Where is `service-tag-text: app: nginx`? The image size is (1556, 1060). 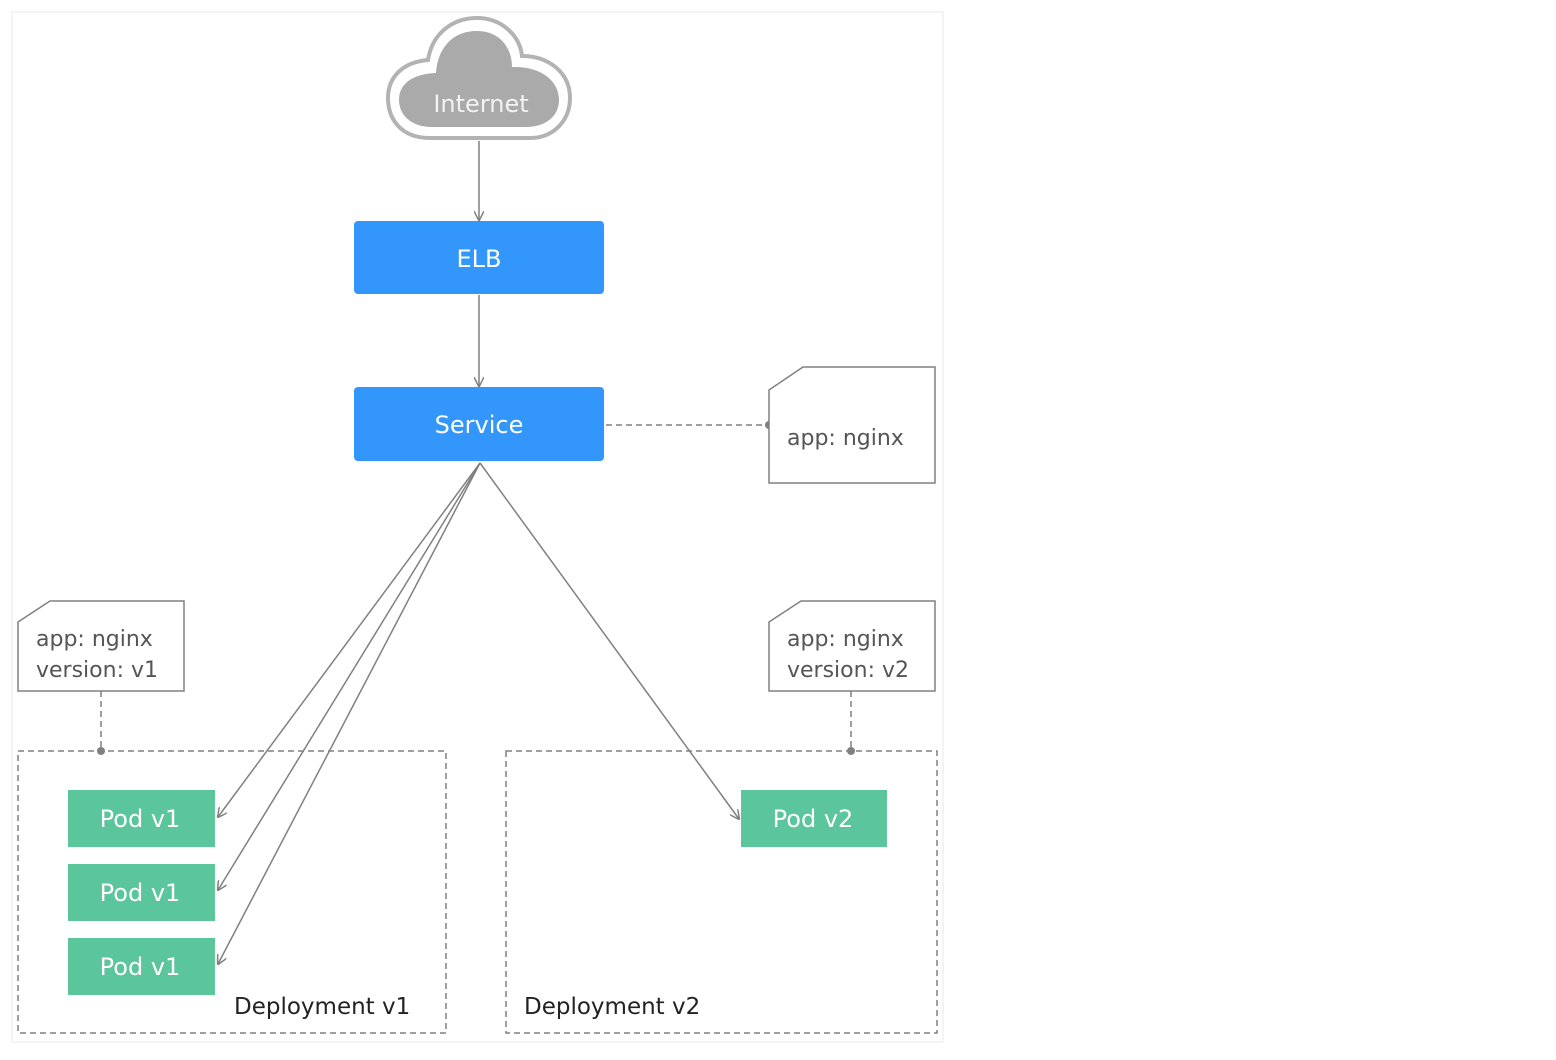
service-tag-text: app: nginx is located at coordinates (845, 438).